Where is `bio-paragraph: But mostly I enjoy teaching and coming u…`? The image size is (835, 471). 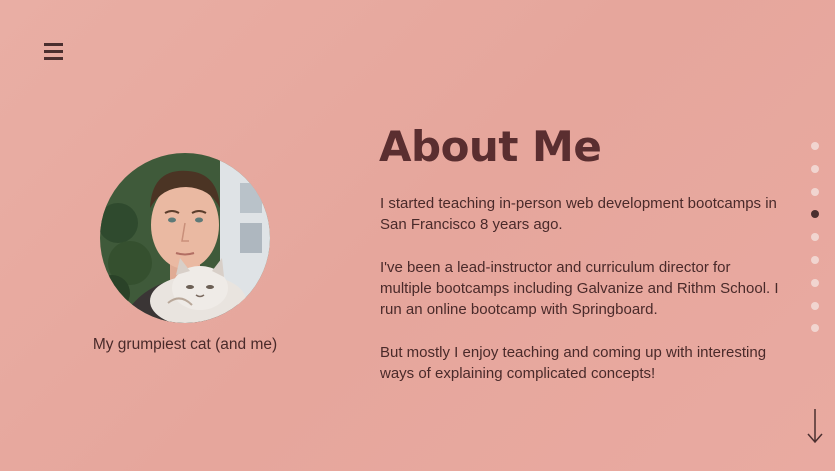
bio-paragraph: But mostly I enjoy teaching and coming u… is located at coordinates (573, 363).